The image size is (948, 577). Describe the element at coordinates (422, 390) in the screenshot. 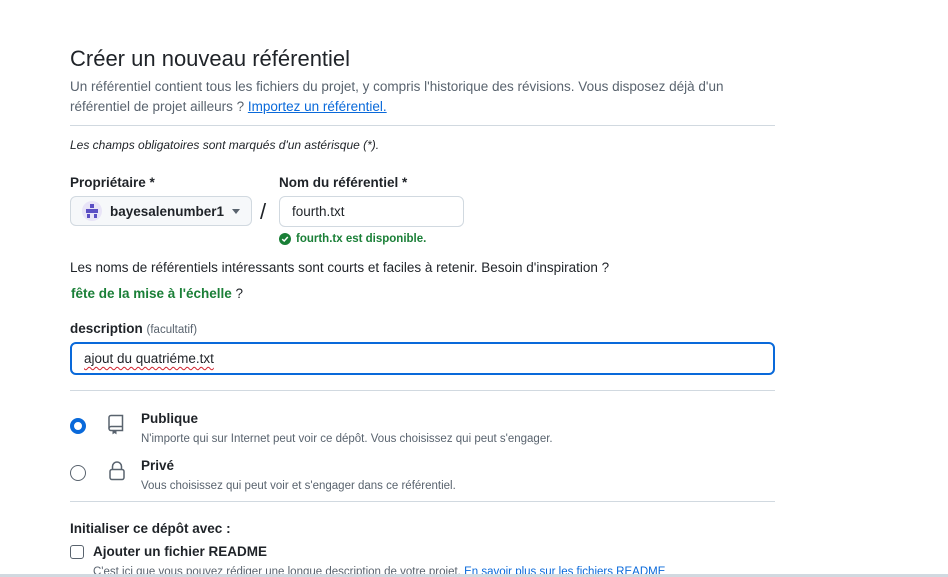

I see `divider-description` at that location.